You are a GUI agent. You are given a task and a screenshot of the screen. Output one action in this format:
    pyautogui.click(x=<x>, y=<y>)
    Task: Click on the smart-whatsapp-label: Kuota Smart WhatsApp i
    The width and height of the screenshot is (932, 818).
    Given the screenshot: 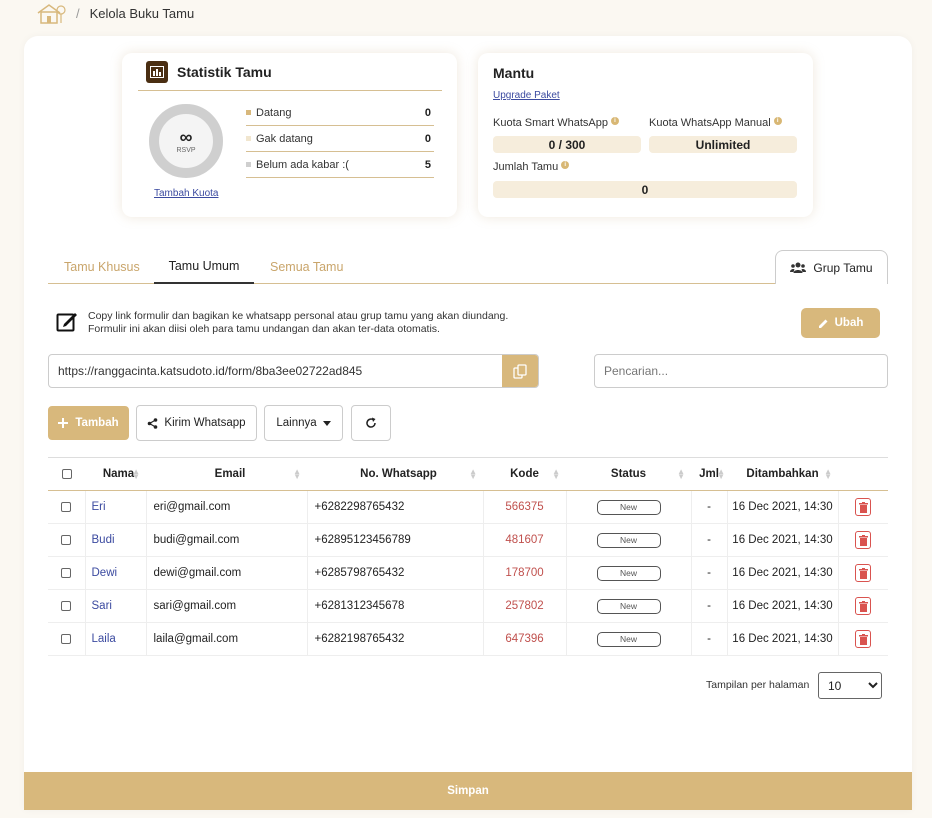 What is the action you would take?
    pyautogui.click(x=556, y=123)
    